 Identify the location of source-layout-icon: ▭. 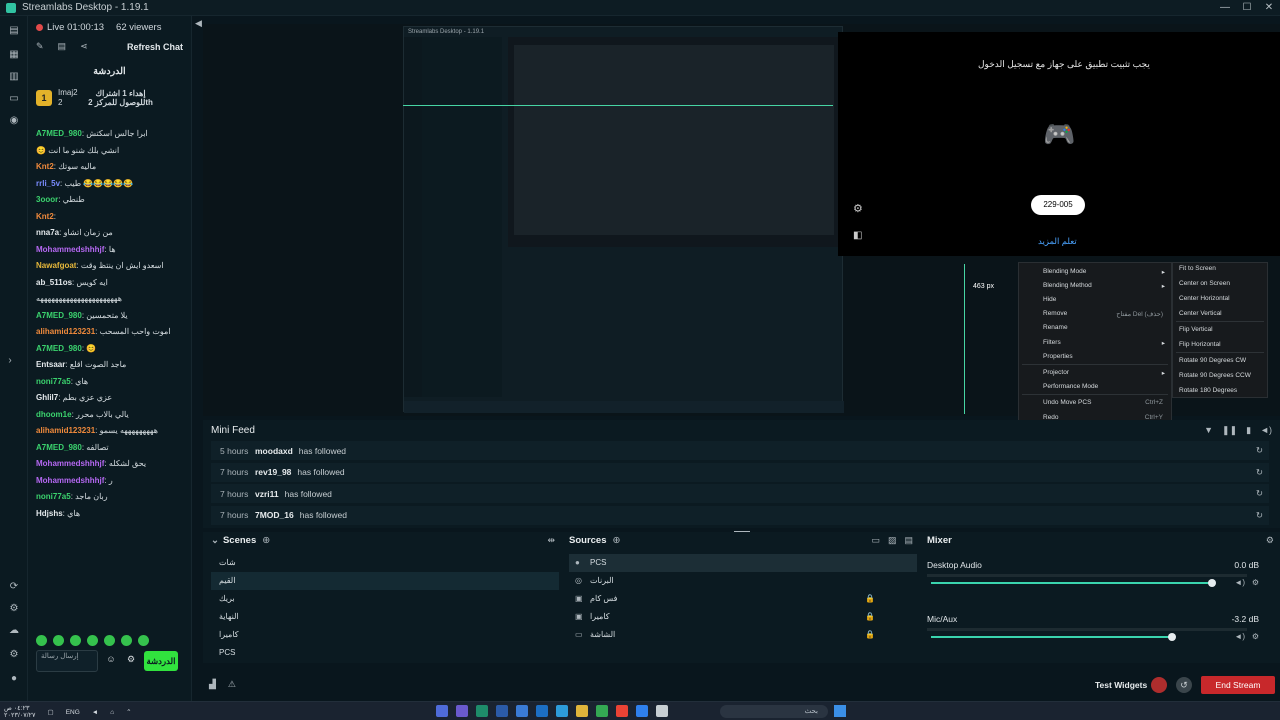
(875, 540).